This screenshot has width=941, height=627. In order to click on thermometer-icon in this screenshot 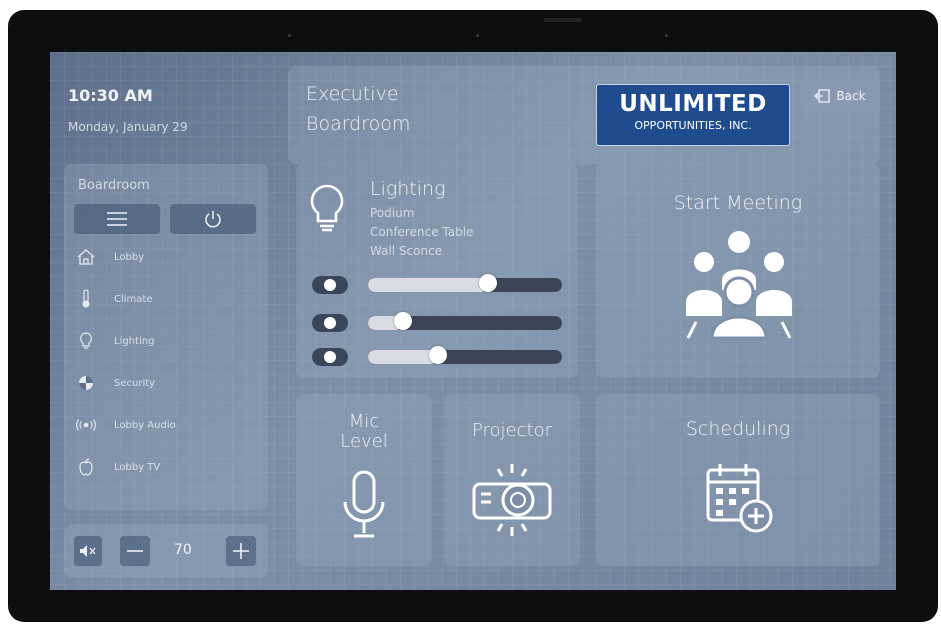, I will do `click(86, 299)`.